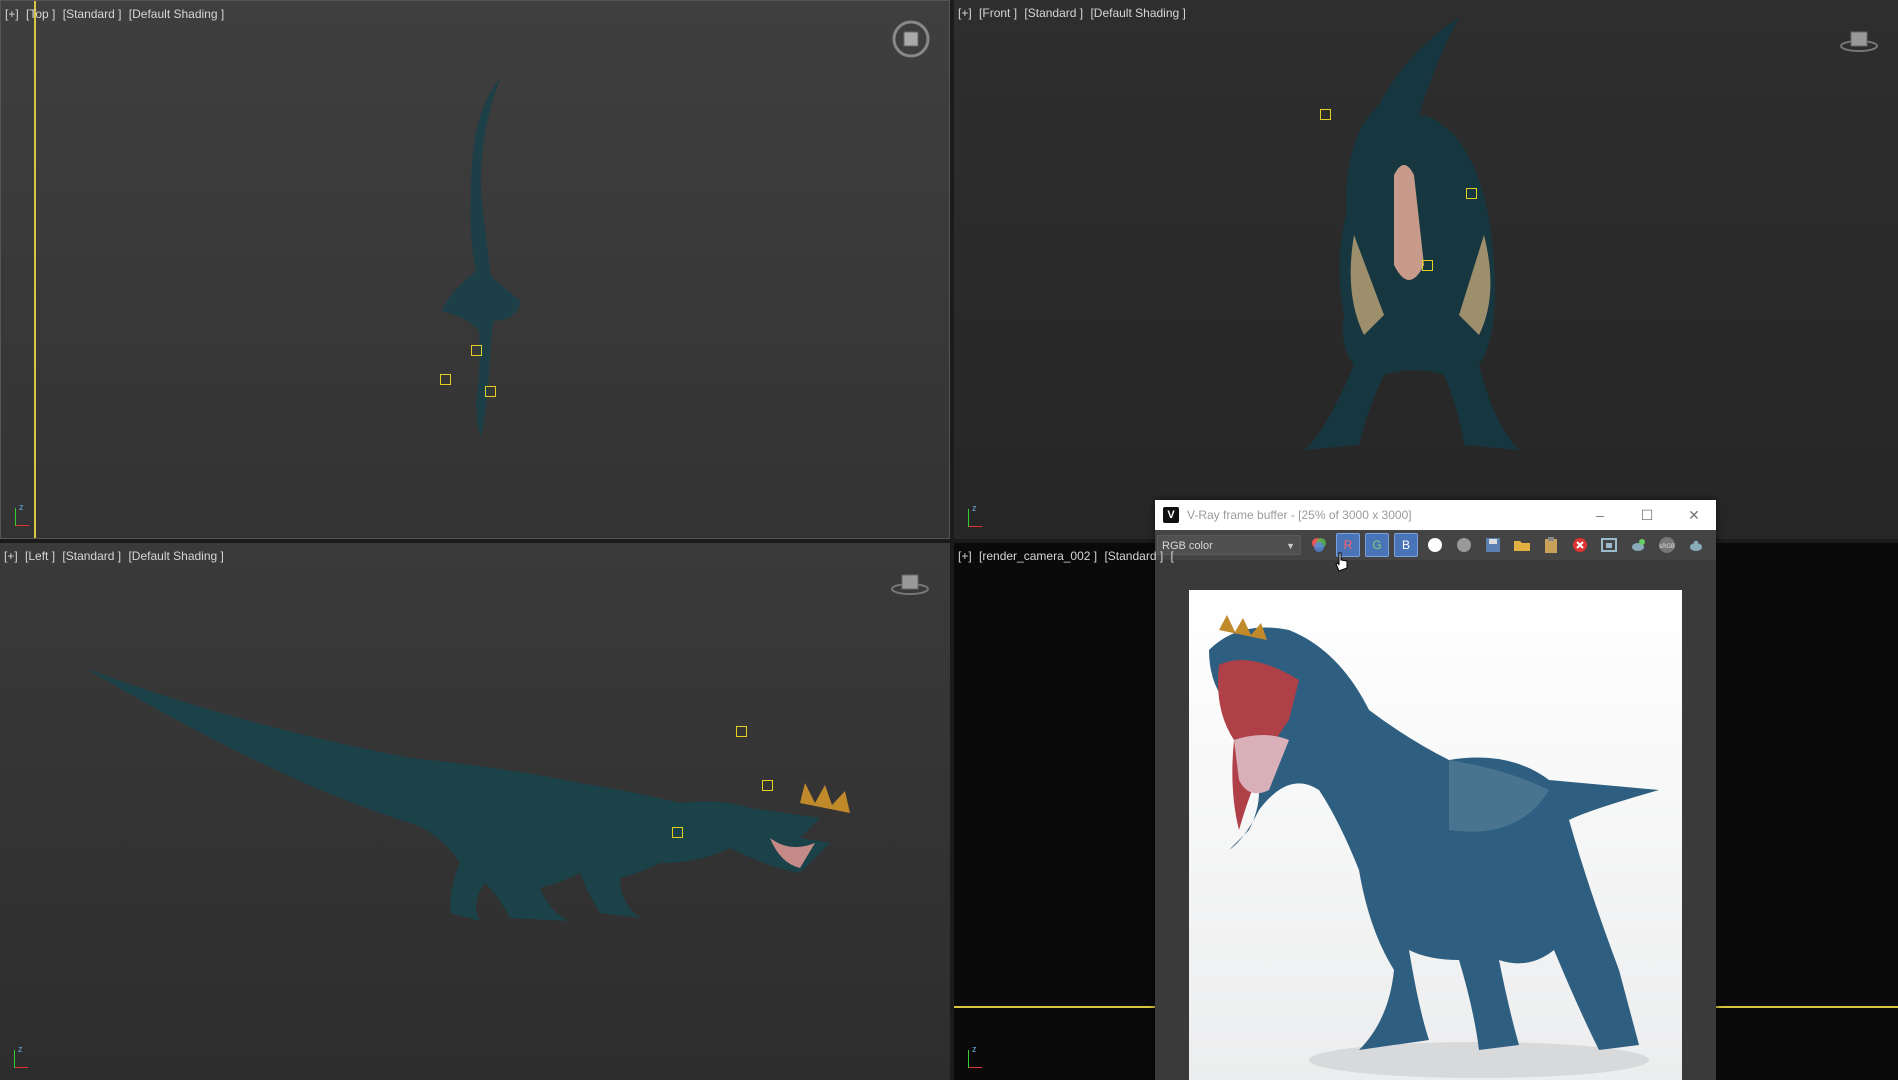  Describe the element at coordinates (1406, 545) in the screenshot. I see `blue-channel-button: B` at that location.